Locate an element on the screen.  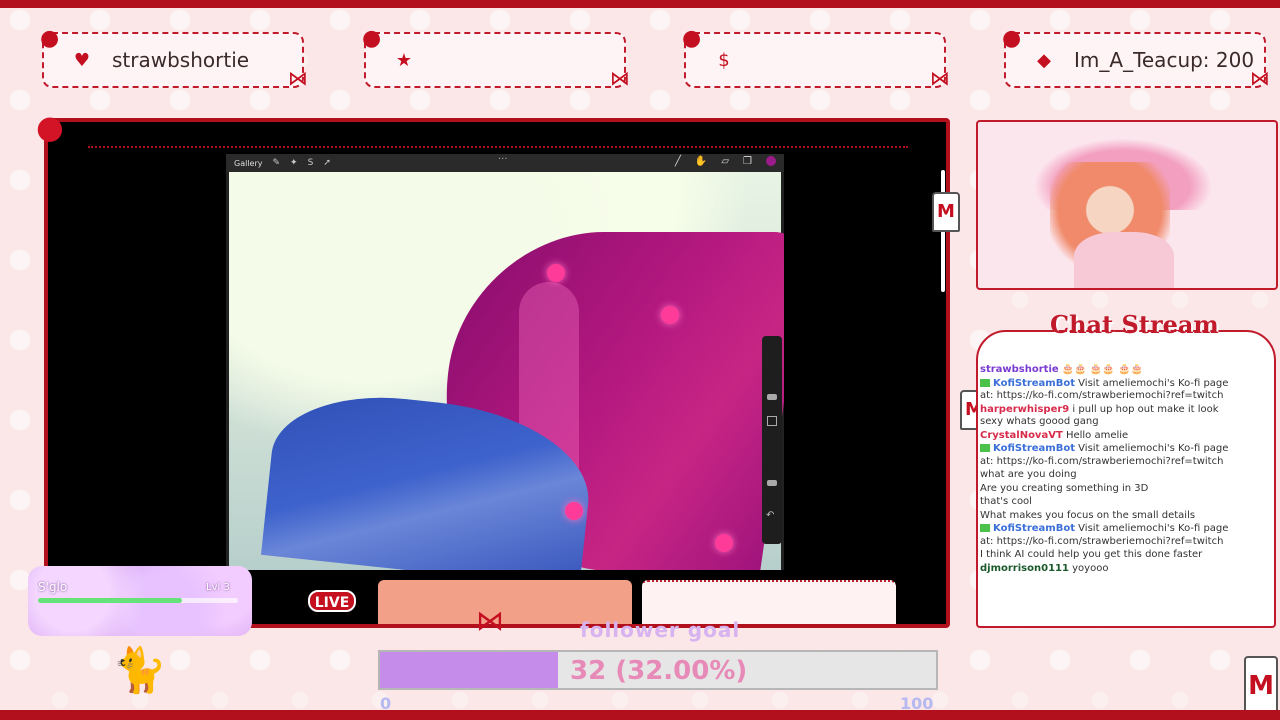
banner-follower: ● ♥ strawbshortie ⋈ is located at coordinates (174, 58).